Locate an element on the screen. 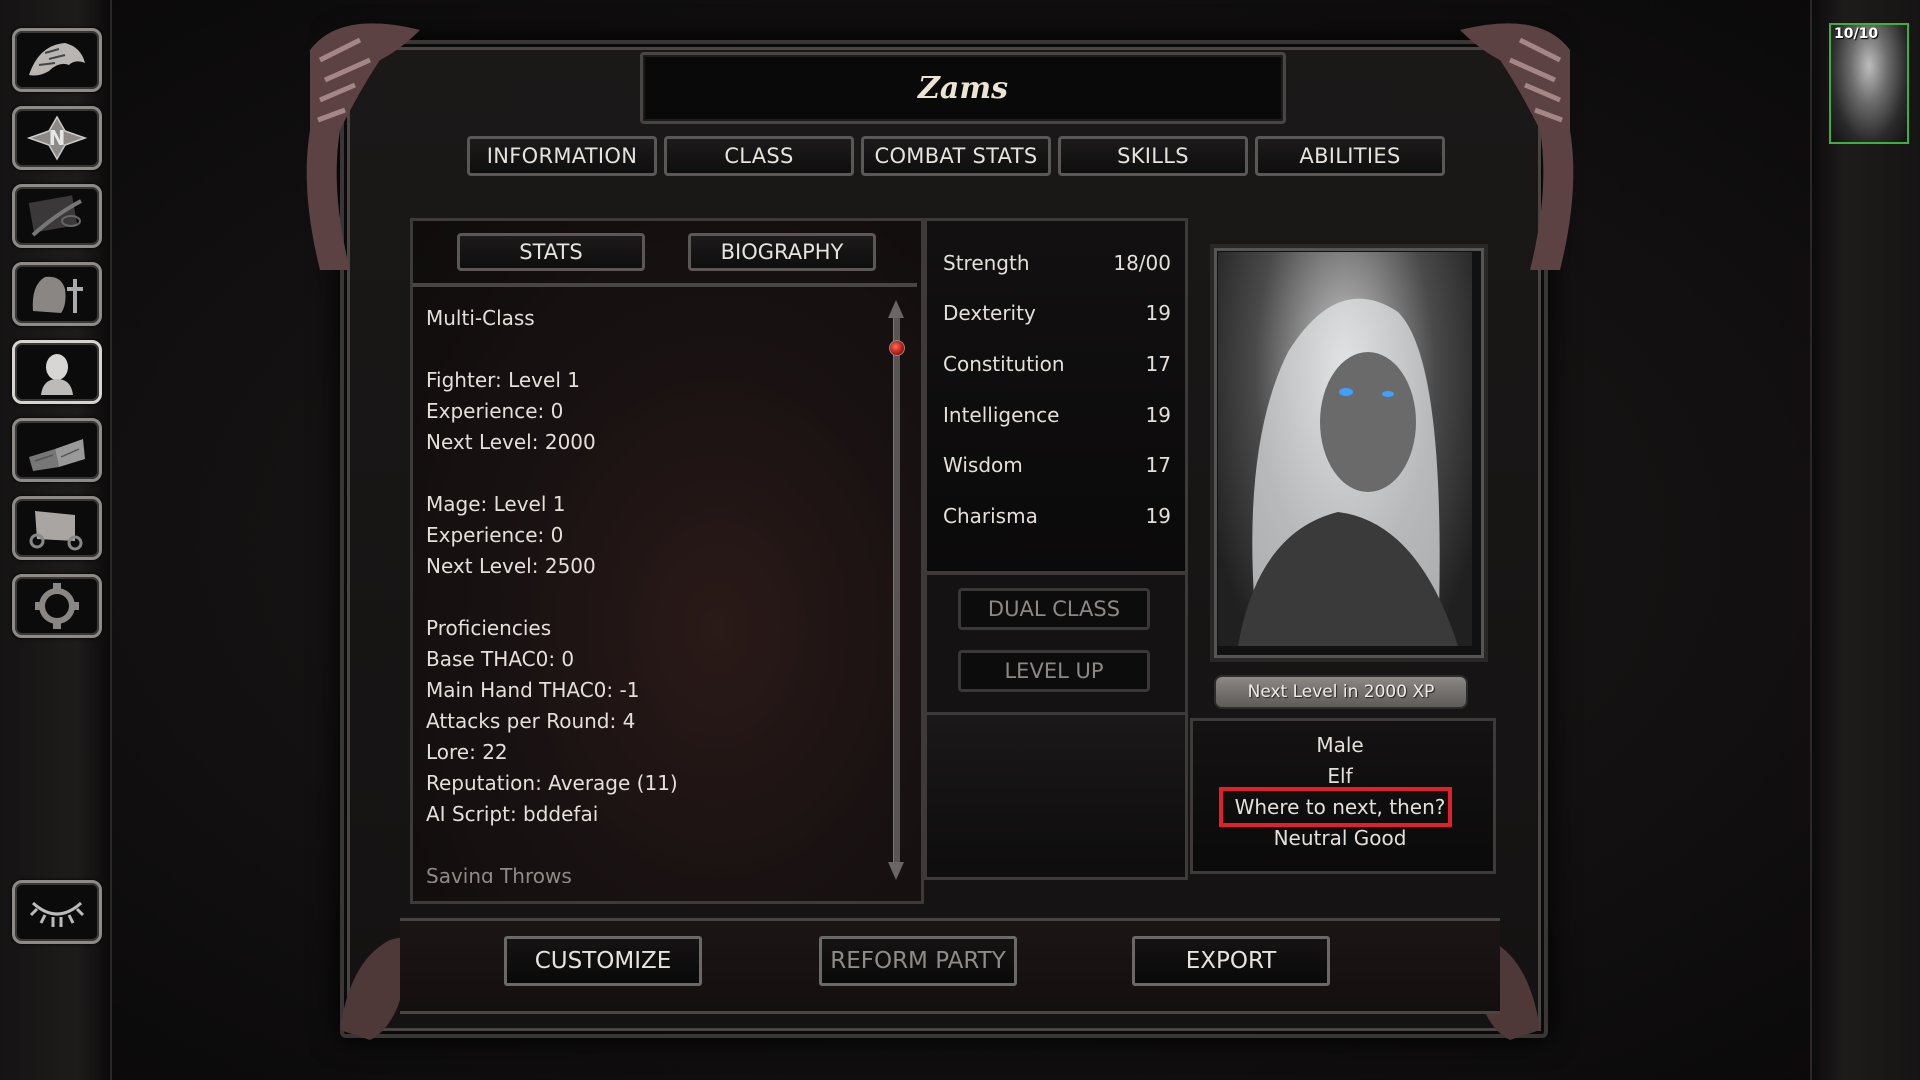 This screenshot has height=1080, width=1920. tab-skills: SKILLS is located at coordinates (1153, 156).